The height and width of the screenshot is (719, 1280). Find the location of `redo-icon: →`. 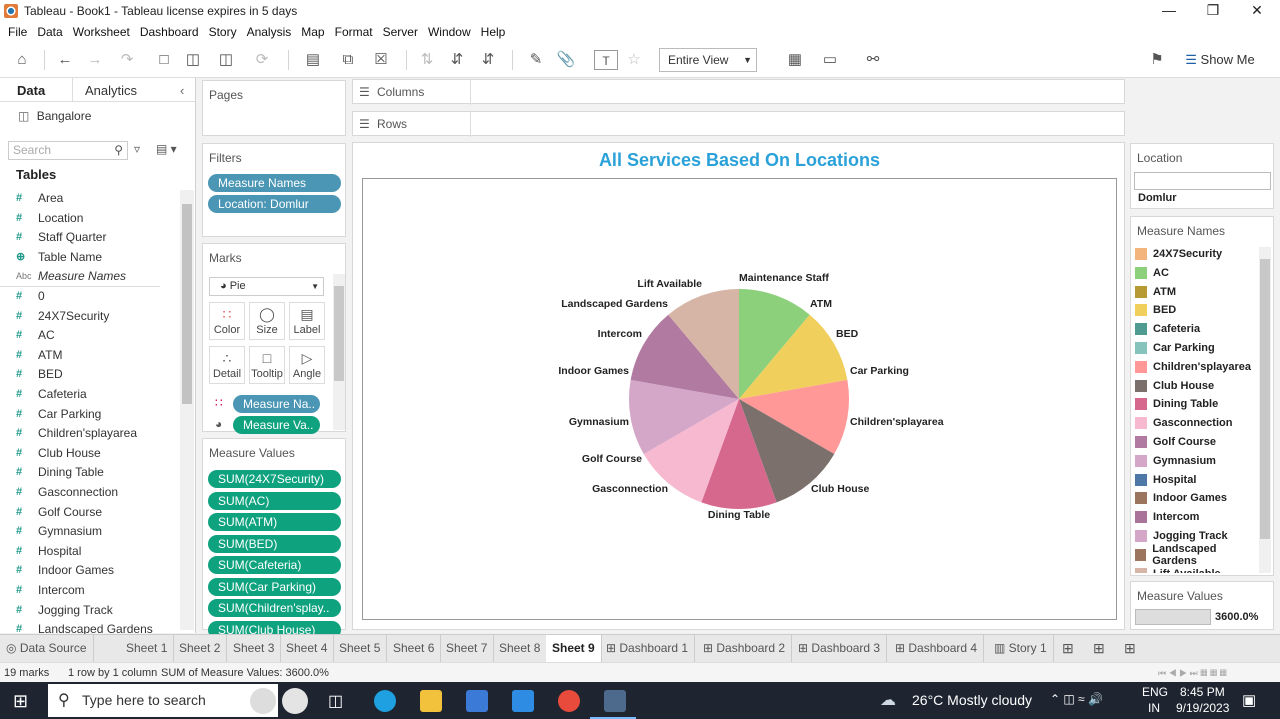

redo-icon: → is located at coordinates (95, 60).